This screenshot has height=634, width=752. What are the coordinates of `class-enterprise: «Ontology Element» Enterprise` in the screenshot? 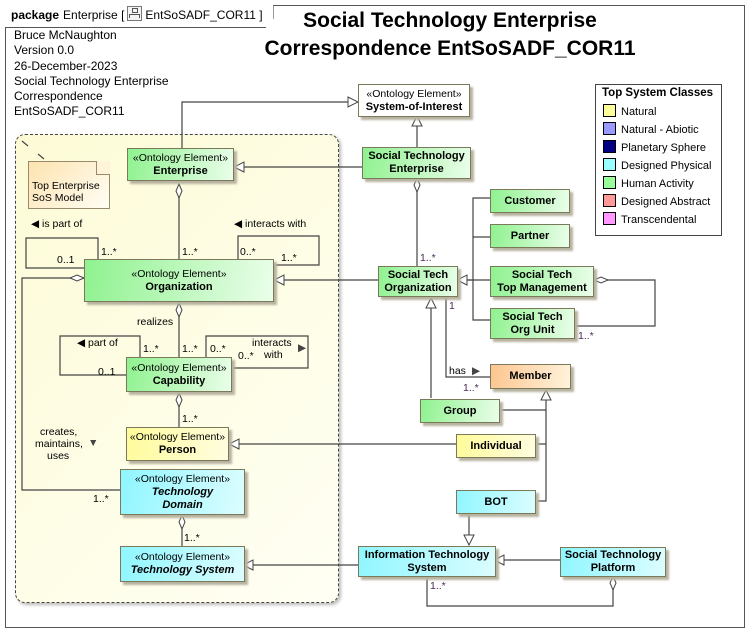 It's located at (180, 164).